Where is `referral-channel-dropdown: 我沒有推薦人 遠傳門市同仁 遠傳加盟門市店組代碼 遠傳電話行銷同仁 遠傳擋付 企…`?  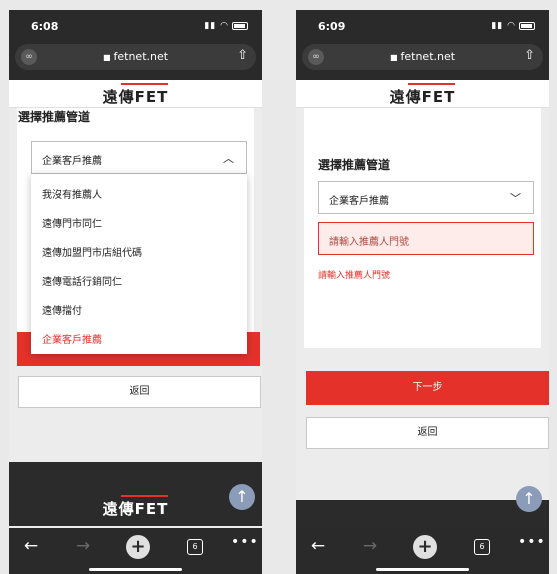
referral-channel-dropdown: 我沒有推薦人 遠傳門市同仁 遠傳加盟門市店組代碼 遠傳電話行銷同仁 遠傳擋付 企… is located at coordinates (139, 264).